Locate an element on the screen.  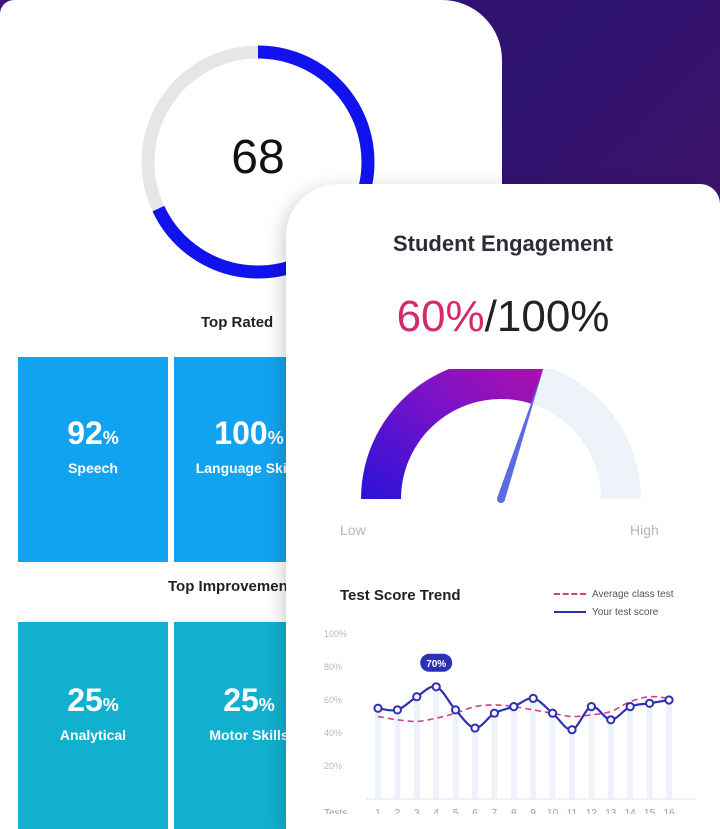
x-tick-label: 8 is located at coordinates (514, 811).